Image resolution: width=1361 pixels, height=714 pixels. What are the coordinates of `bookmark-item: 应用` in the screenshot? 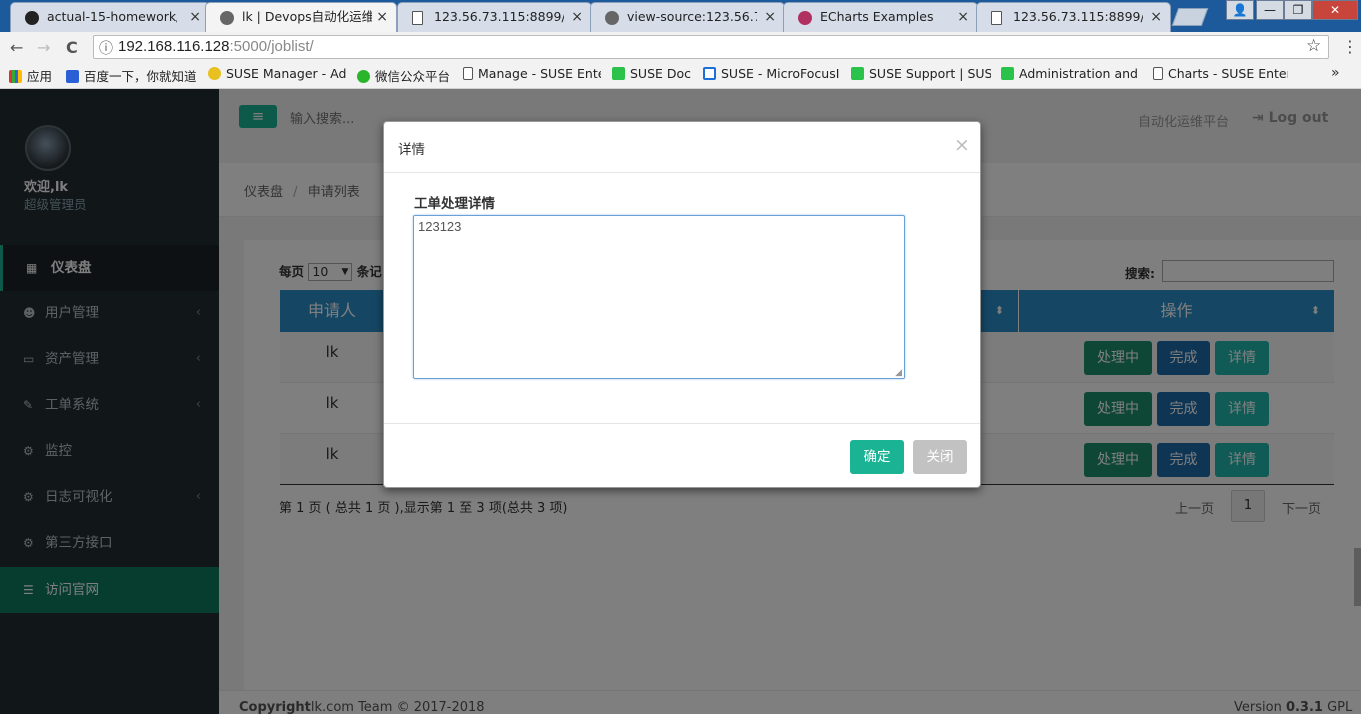 It's located at (30, 75).